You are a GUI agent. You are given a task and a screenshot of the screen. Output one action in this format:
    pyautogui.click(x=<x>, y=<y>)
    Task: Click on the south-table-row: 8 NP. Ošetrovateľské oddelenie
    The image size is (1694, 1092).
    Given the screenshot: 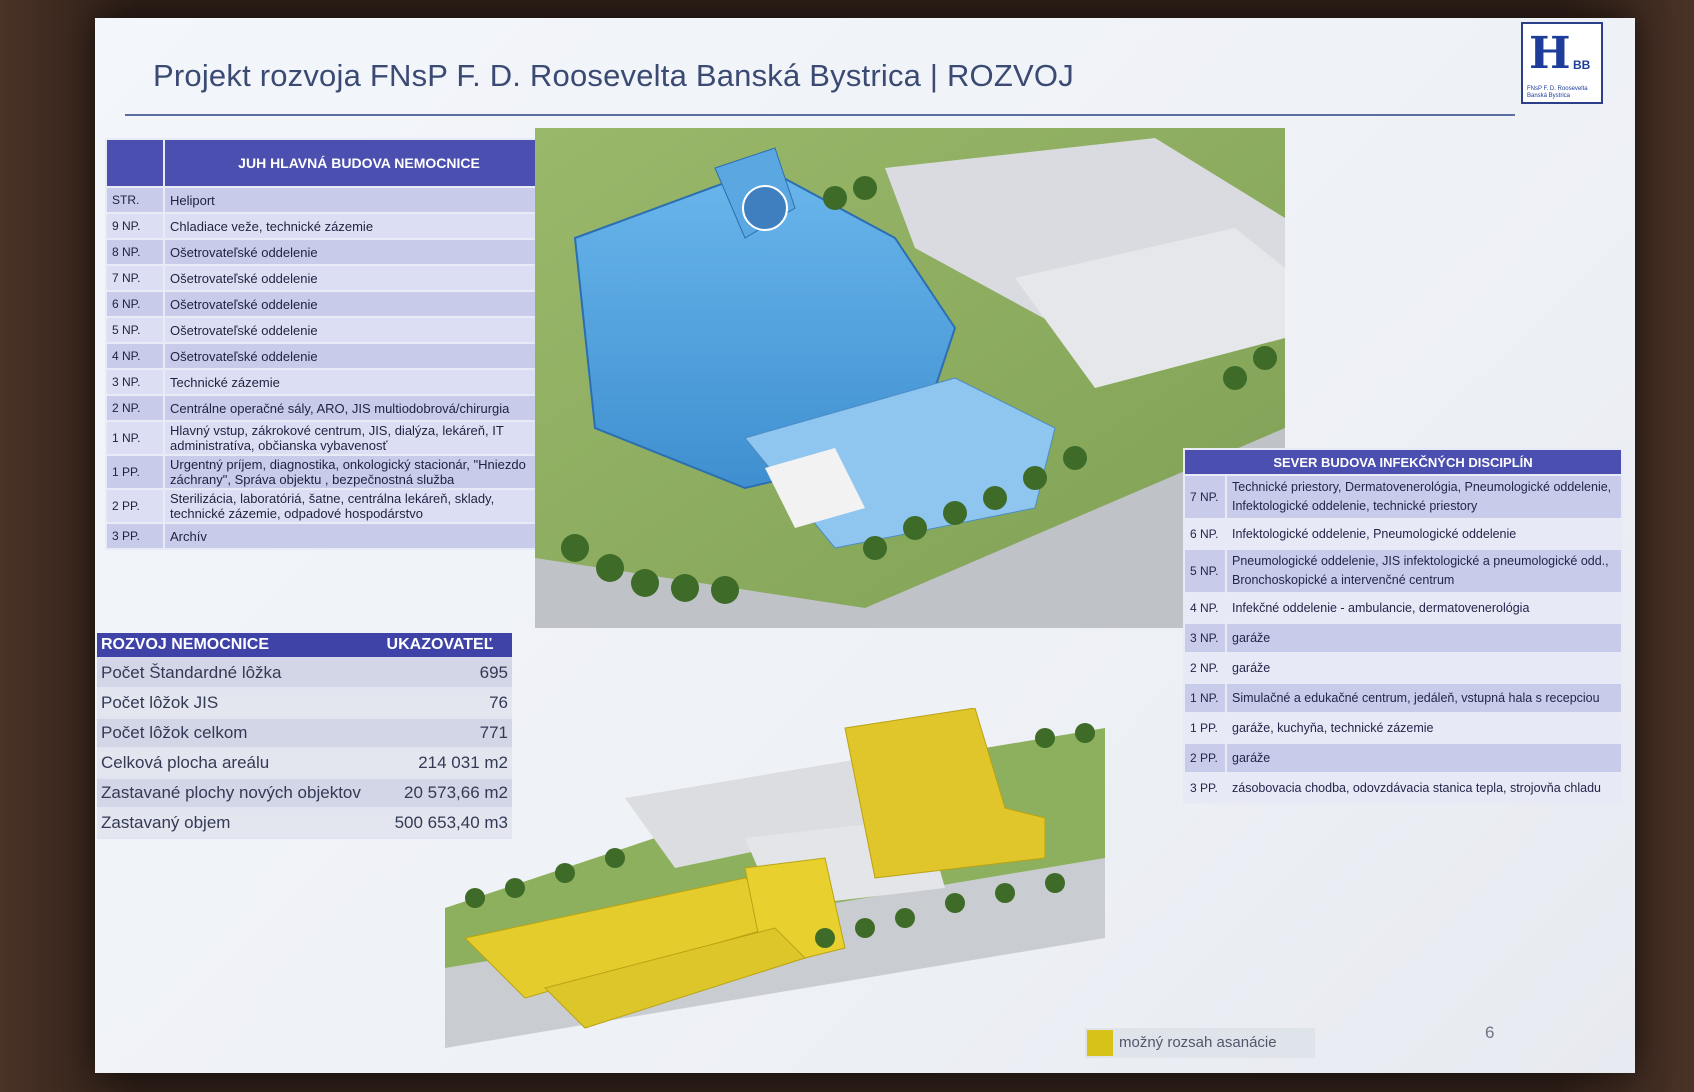 What is the action you would take?
    pyautogui.click(x=330, y=252)
    